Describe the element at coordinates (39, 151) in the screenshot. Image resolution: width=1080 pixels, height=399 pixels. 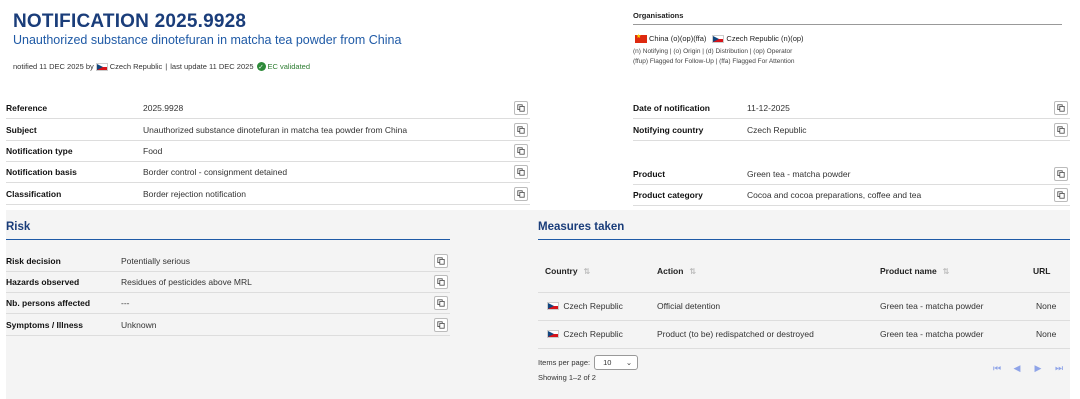
I see `field-label: Notification type` at that location.